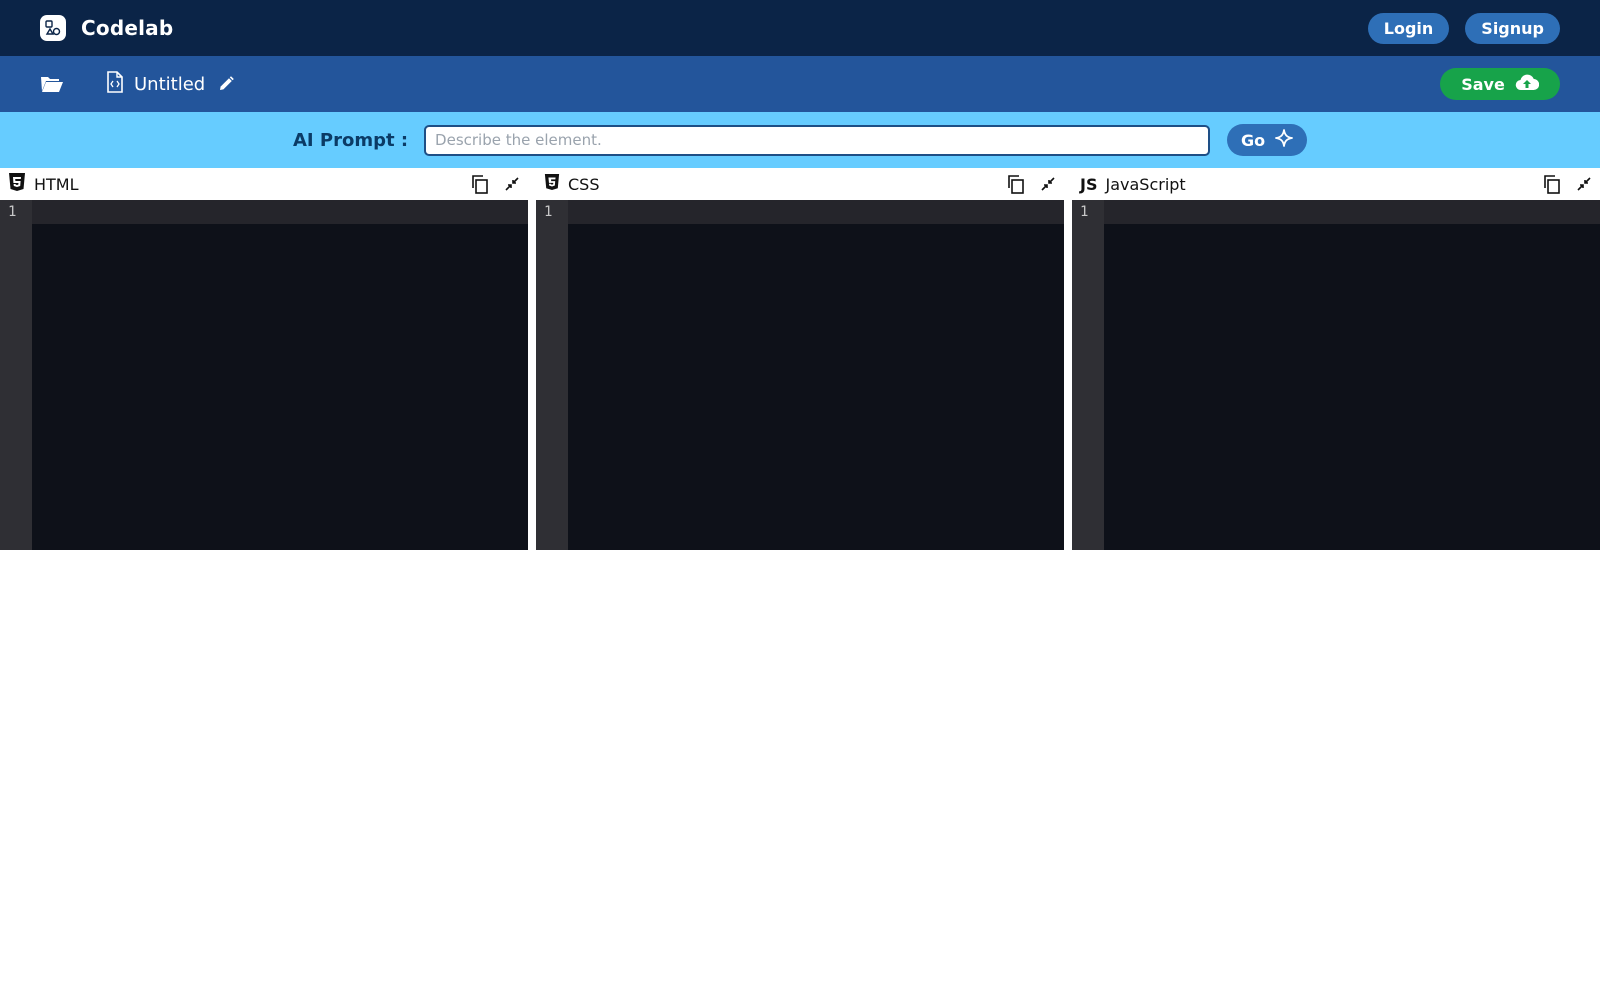 The height and width of the screenshot is (1000, 1600). What do you see at coordinates (226, 84) in the screenshot?
I see `edit-title-icon` at bounding box center [226, 84].